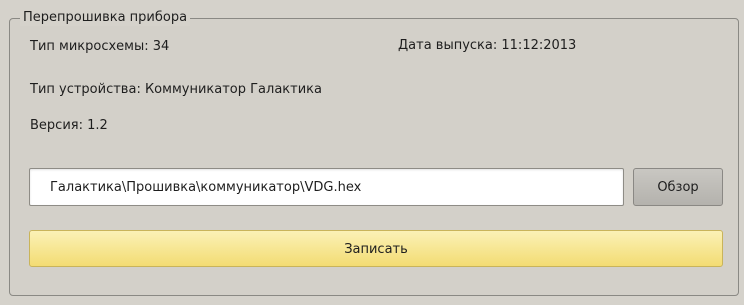  I want to click on browse-button: Обзор, so click(678, 187).